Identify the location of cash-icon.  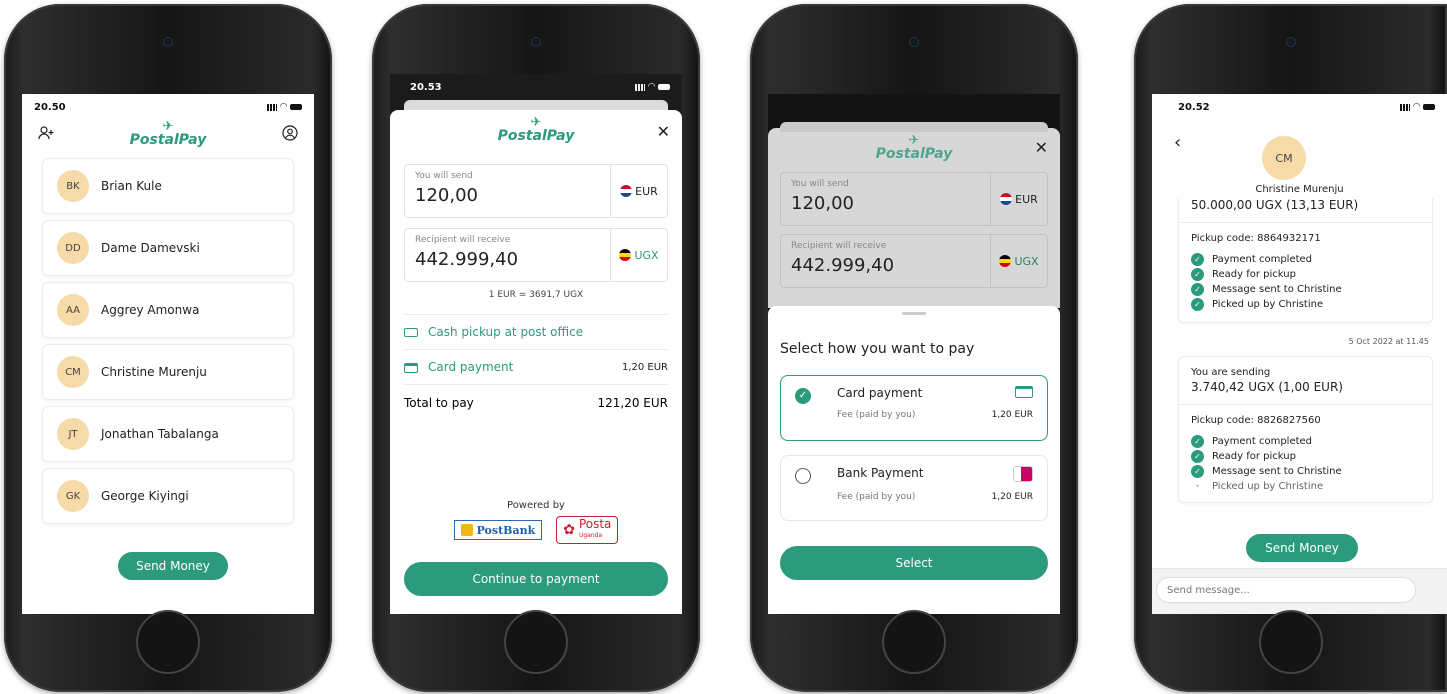
(411, 332).